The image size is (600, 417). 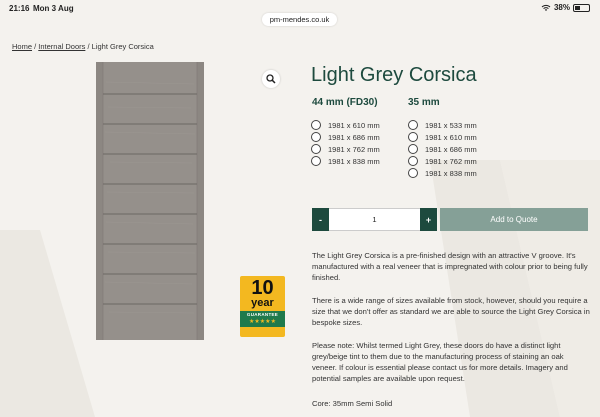 What do you see at coordinates (19, 8) in the screenshot?
I see `status-time: 21:16` at bounding box center [19, 8].